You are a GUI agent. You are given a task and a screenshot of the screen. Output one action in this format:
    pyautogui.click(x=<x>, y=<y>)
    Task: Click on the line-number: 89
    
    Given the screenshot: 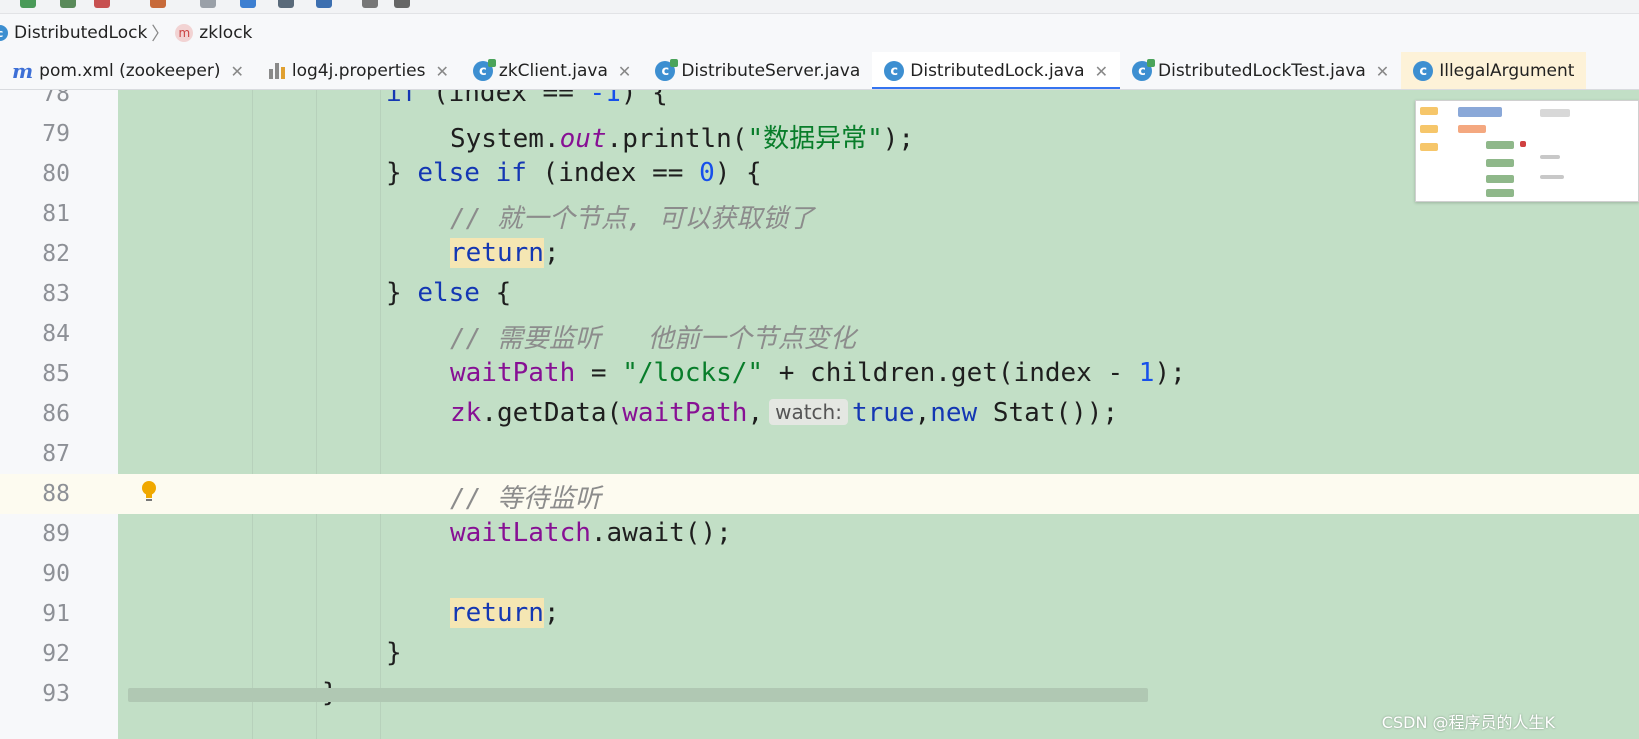 What is the action you would take?
    pyautogui.click(x=56, y=534)
    